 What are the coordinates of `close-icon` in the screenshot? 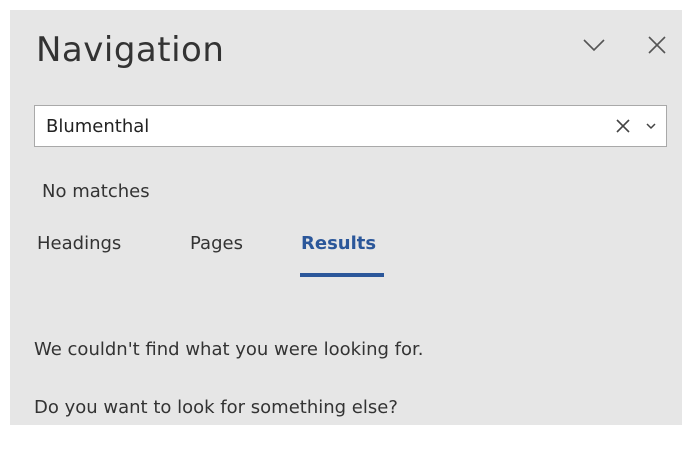 It's located at (657, 45).